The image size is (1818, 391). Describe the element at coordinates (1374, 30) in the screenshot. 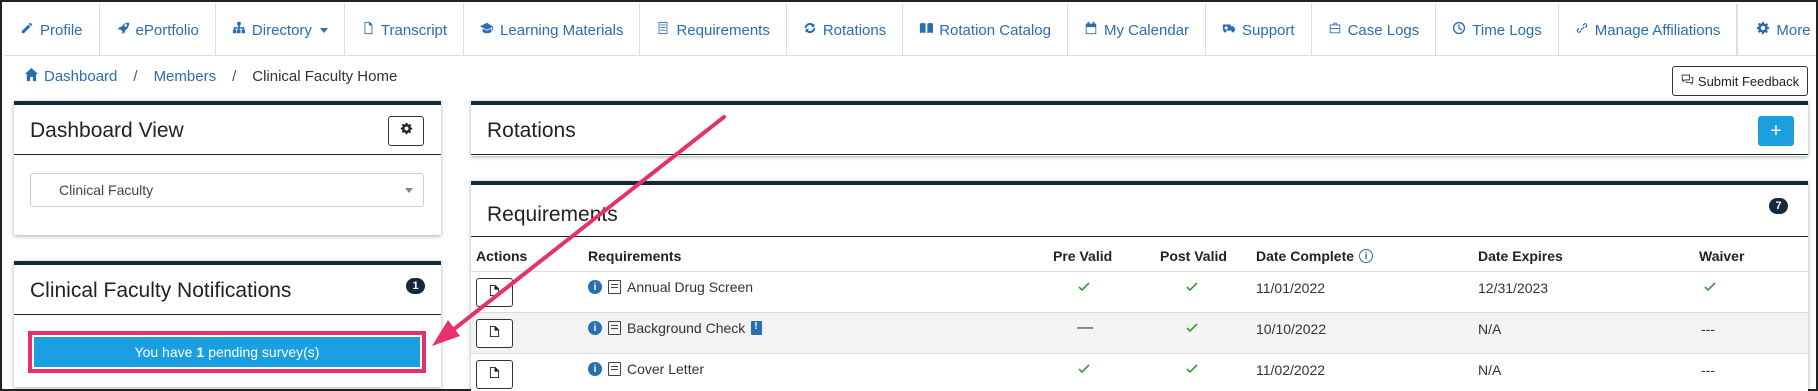

I see `nav-case-logs: Case Logs` at that location.